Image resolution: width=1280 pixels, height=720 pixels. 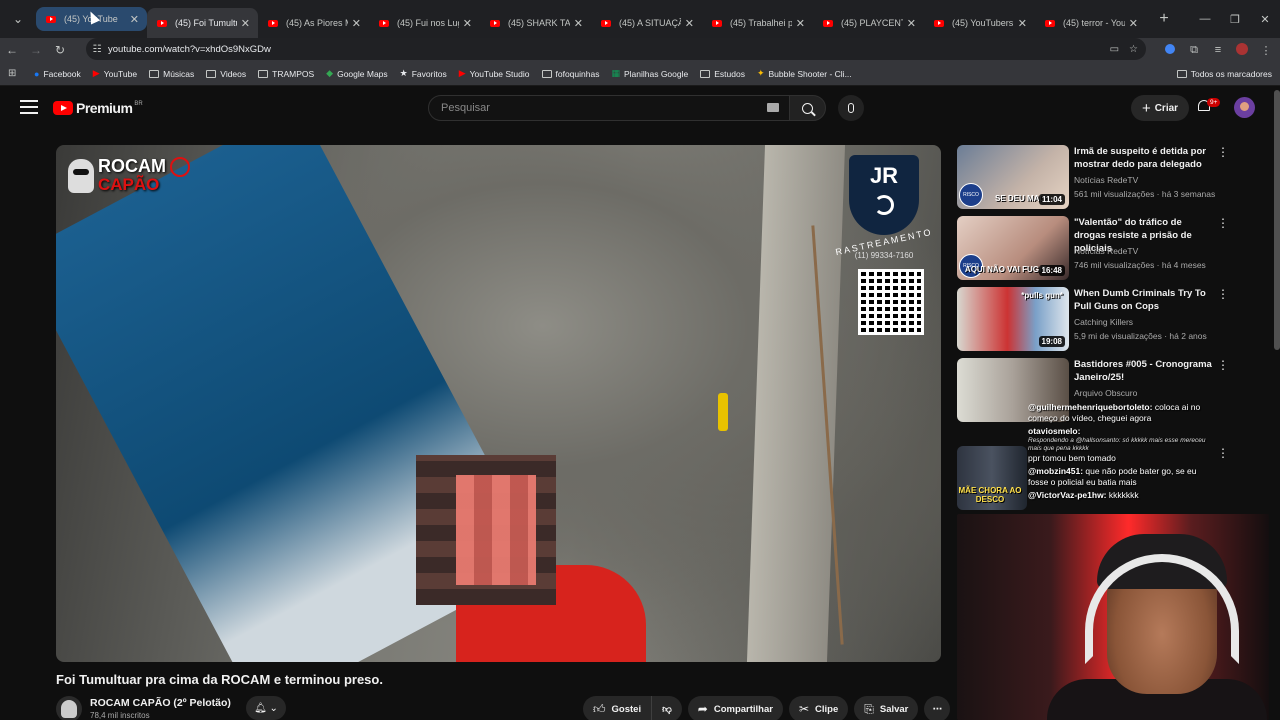 I want to click on page-scrollbar, so click(x=1277, y=220).